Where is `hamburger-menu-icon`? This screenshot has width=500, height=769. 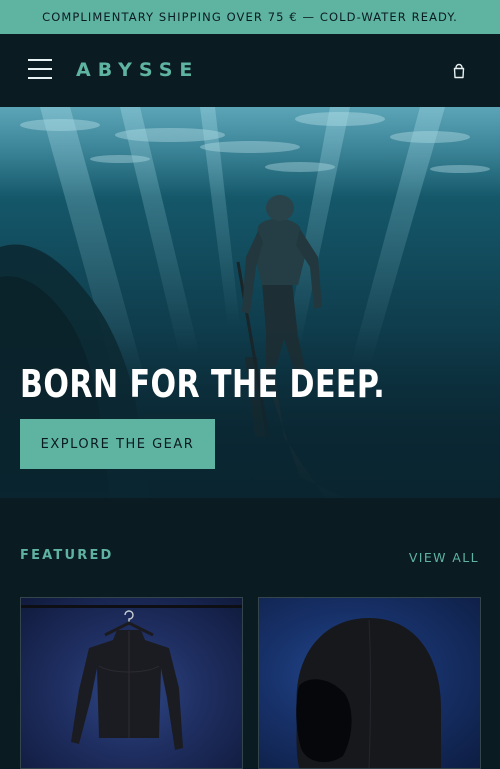
hamburger-menu-icon is located at coordinates (40, 60).